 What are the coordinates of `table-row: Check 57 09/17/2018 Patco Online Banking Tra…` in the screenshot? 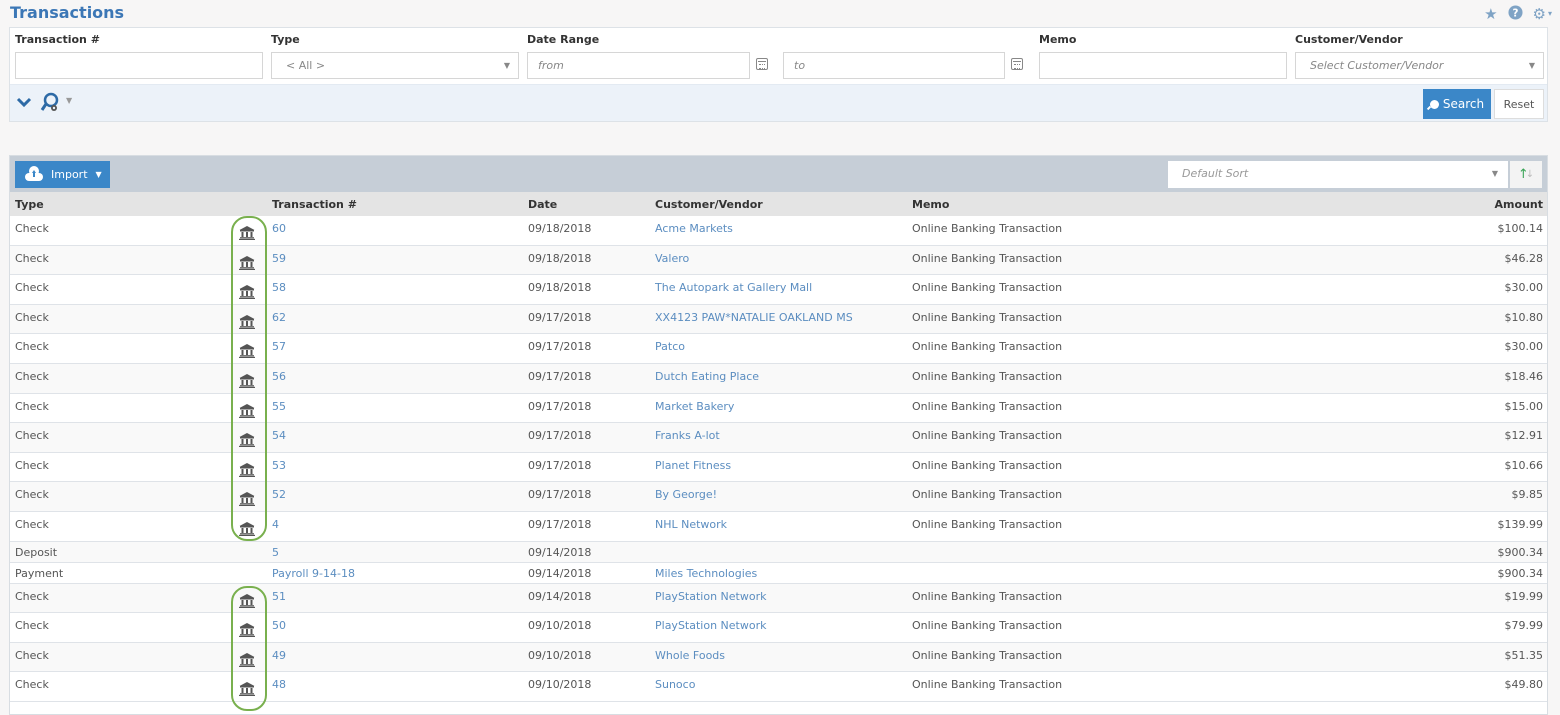 It's located at (778, 349).